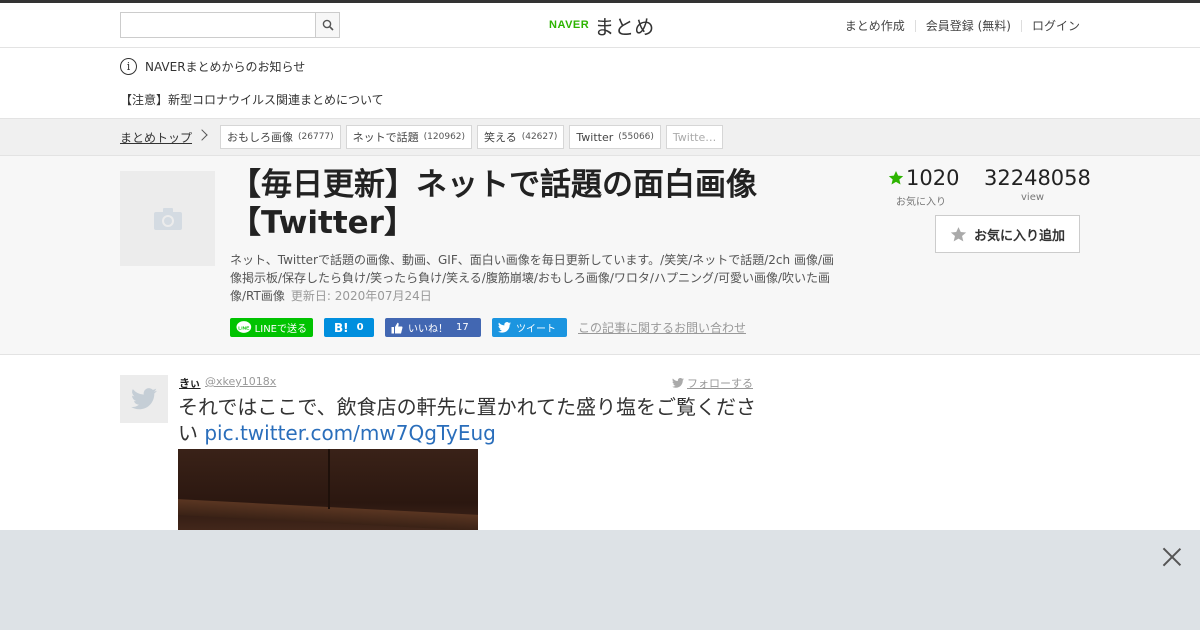 The width and height of the screenshot is (1200, 630). Describe the element at coordinates (240, 381) in the screenshot. I see `tweet-author-handle: @xkey1018x` at that location.